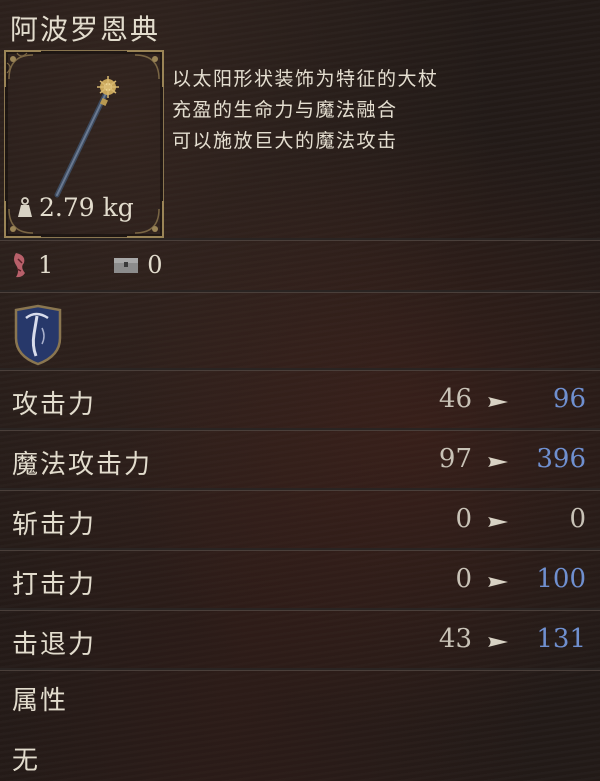 This screenshot has width=600, height=781. Describe the element at coordinates (300, 461) in the screenshot. I see `stat-row-magic-attack: 魔法攻击力 97 396` at that location.